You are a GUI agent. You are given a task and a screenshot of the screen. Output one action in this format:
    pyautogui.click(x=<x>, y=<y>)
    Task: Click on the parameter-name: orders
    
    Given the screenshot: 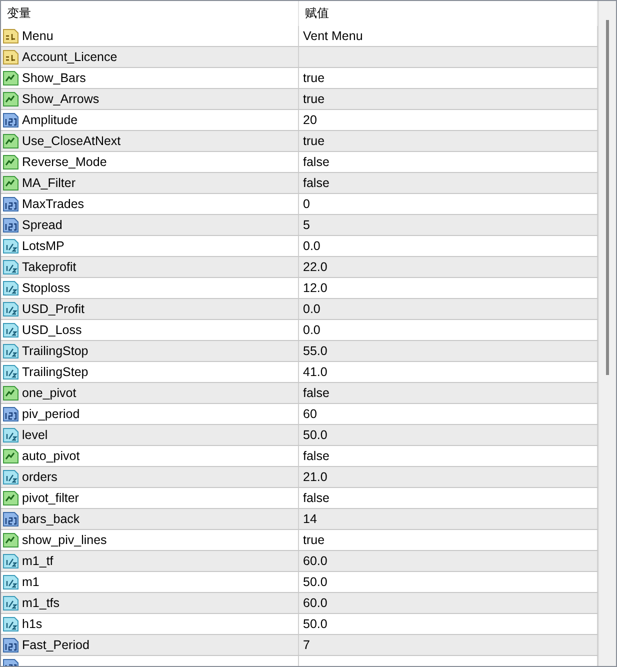 What is the action you would take?
    pyautogui.click(x=40, y=477)
    